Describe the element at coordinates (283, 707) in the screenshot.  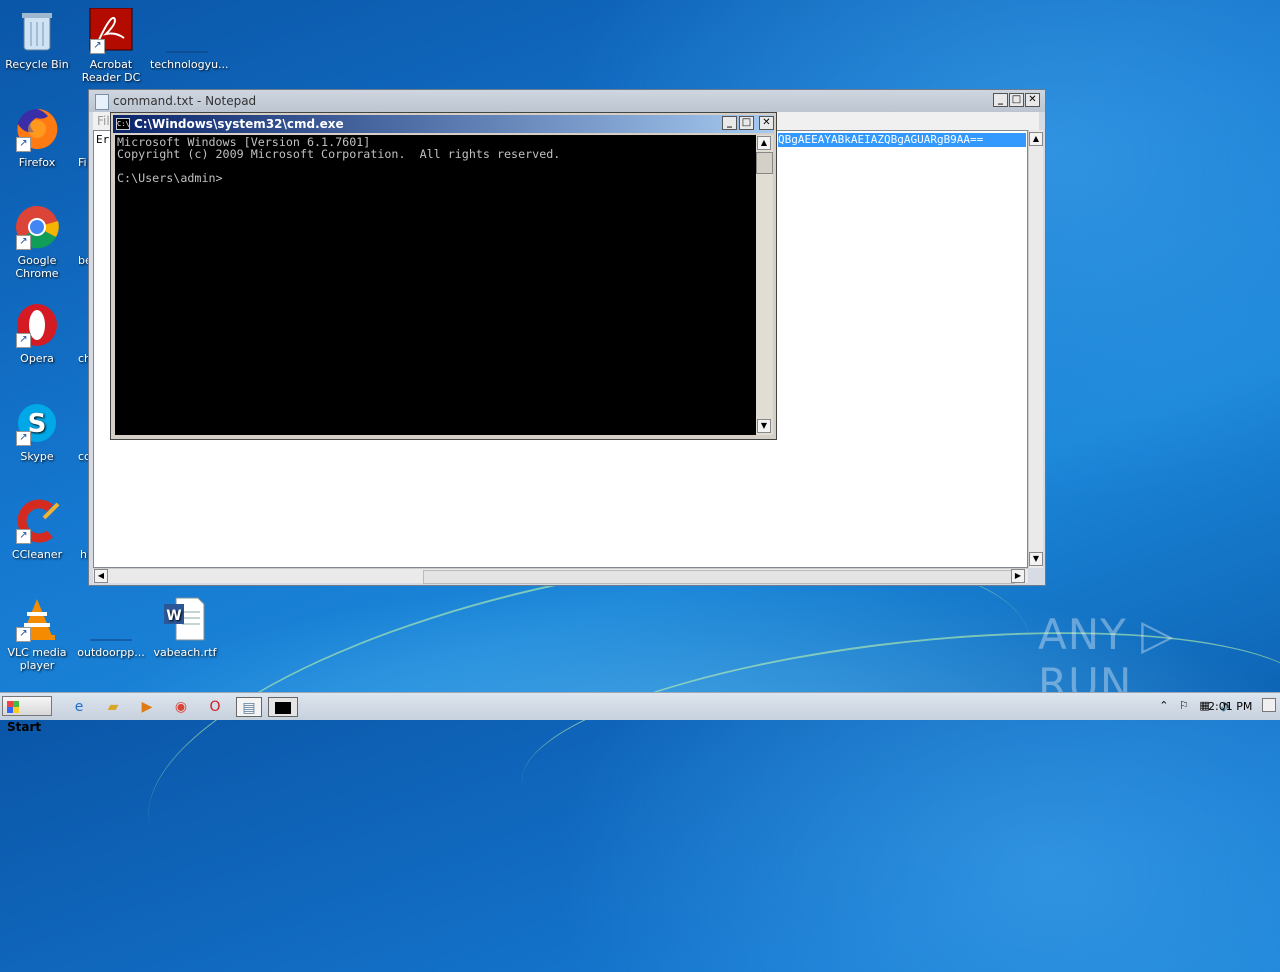
I see `taskbar-cmd-icon` at that location.